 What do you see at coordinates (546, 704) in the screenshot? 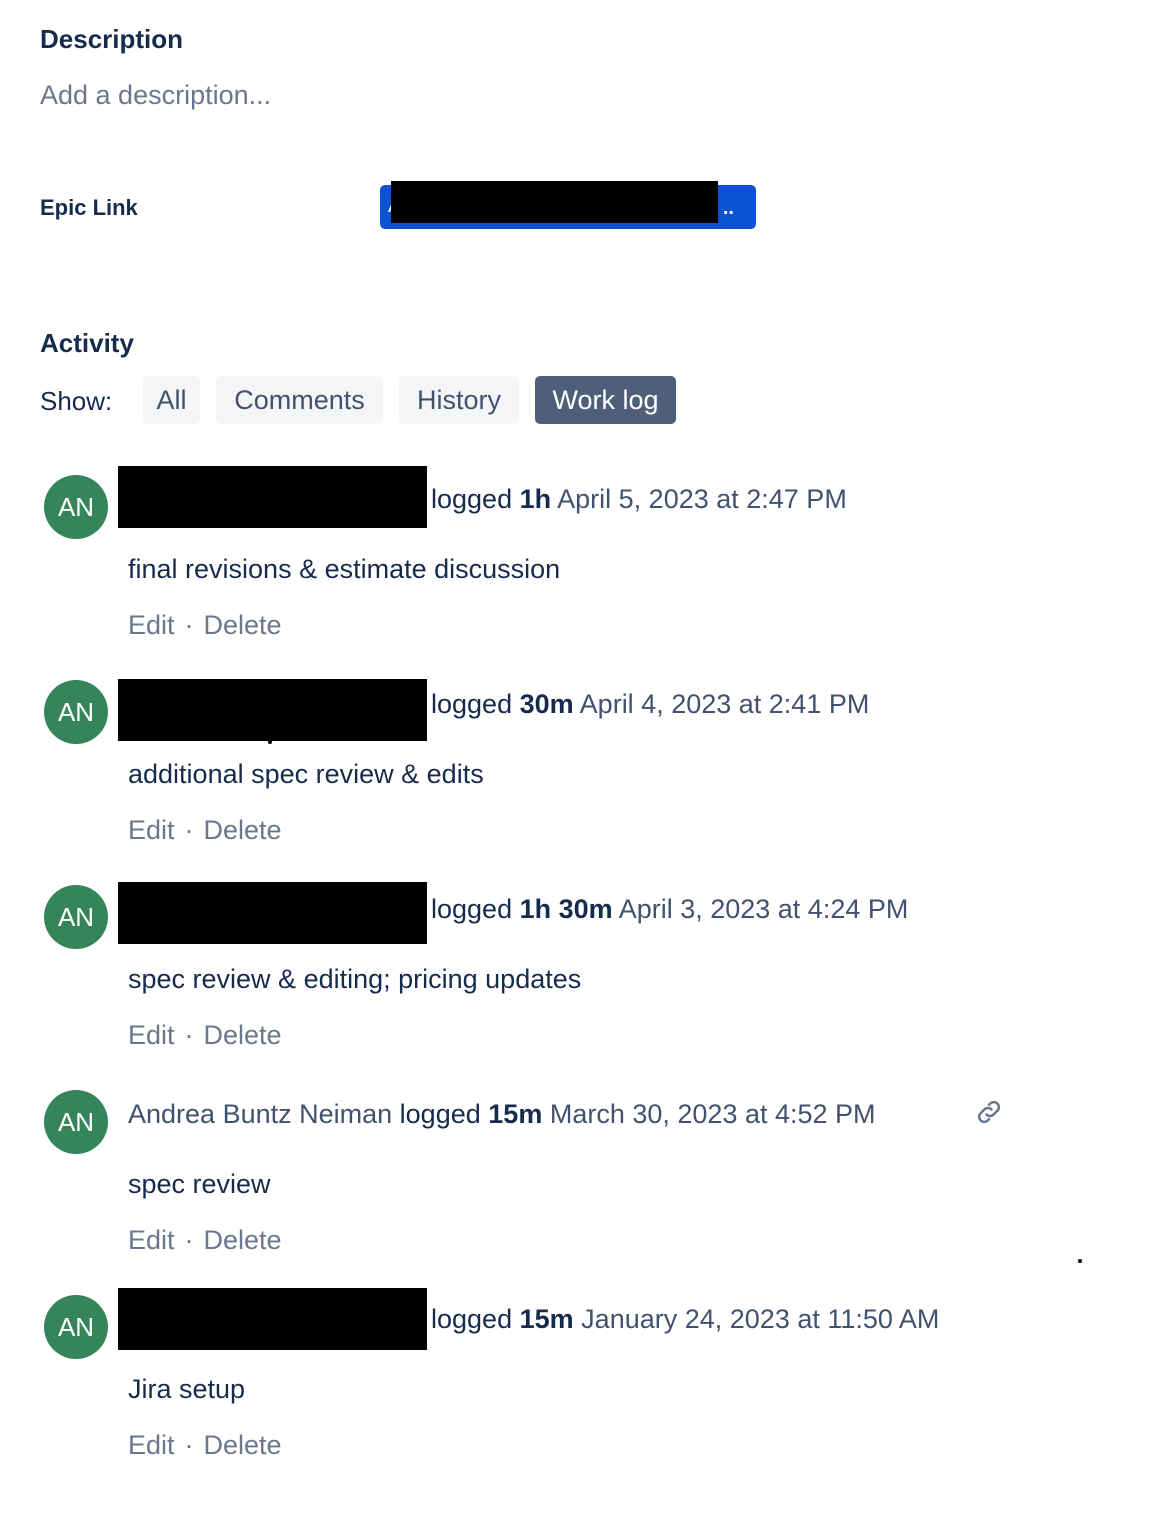
I see `worklog-duration: 30m` at bounding box center [546, 704].